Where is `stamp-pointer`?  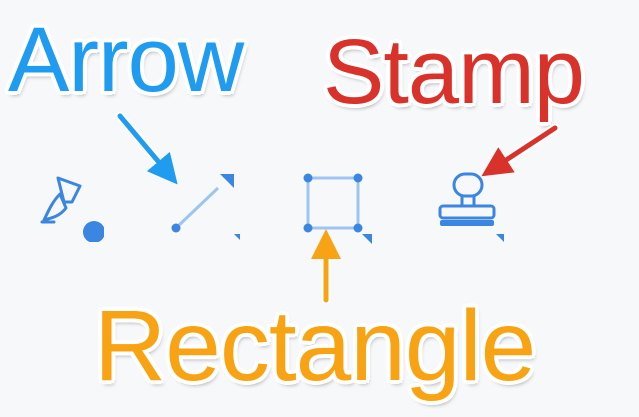
stamp-pointer is located at coordinates (523, 149).